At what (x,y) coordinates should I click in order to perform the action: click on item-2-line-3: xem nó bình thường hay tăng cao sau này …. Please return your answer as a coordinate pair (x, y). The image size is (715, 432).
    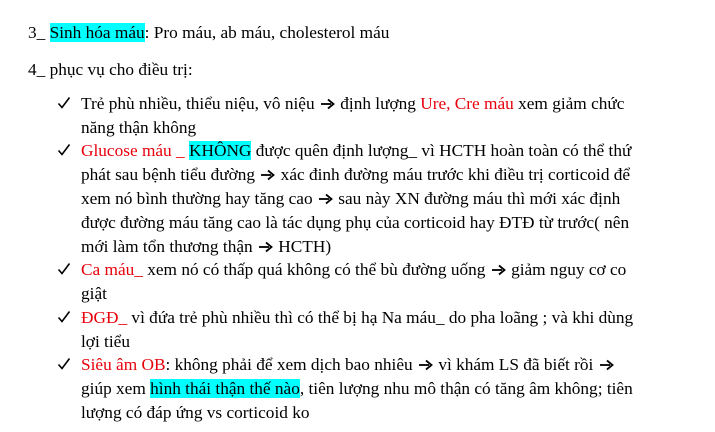
    Looking at the image, I should click on (350, 199).